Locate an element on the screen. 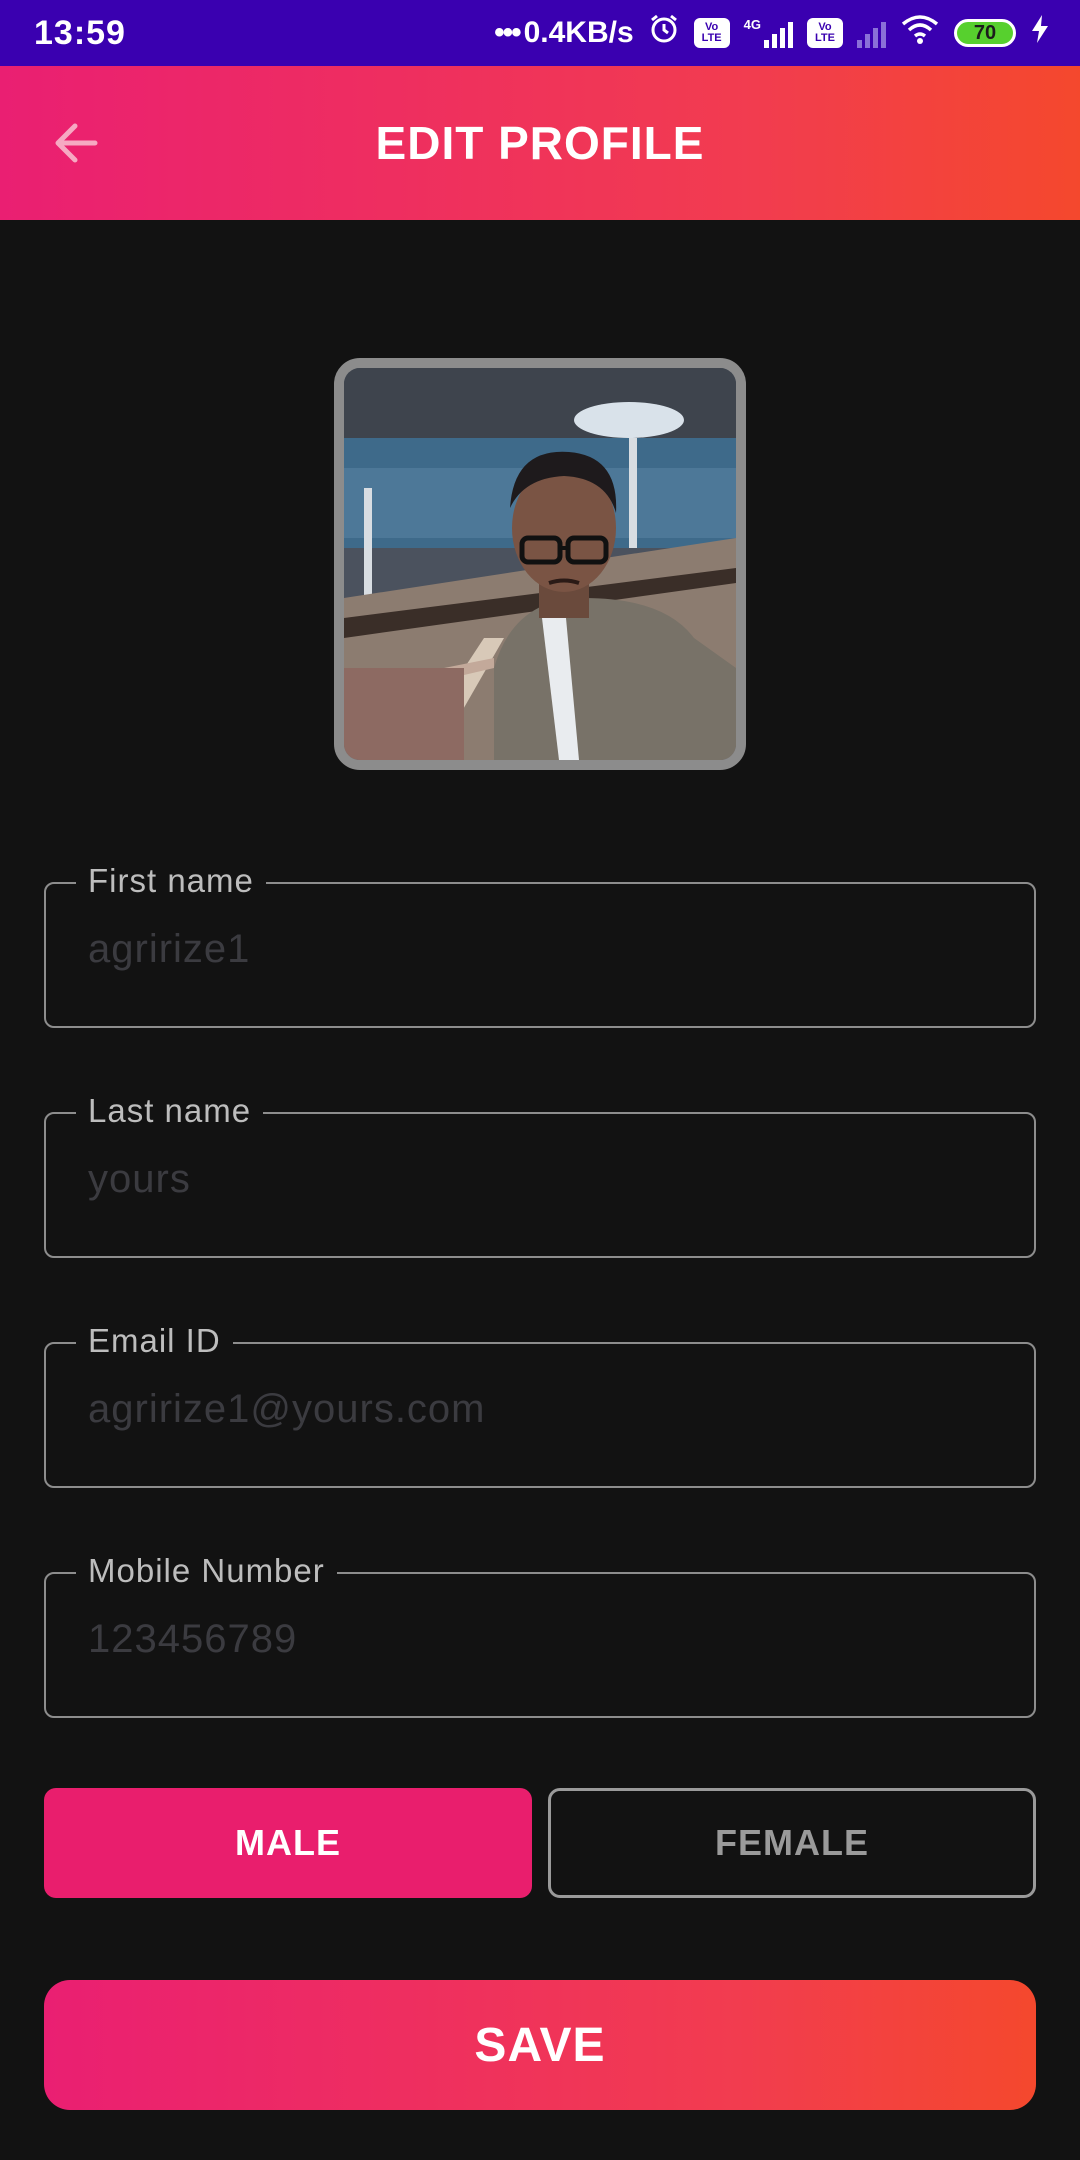 This screenshot has height=2160, width=1080. email-field: Email ID is located at coordinates (540, 1405).